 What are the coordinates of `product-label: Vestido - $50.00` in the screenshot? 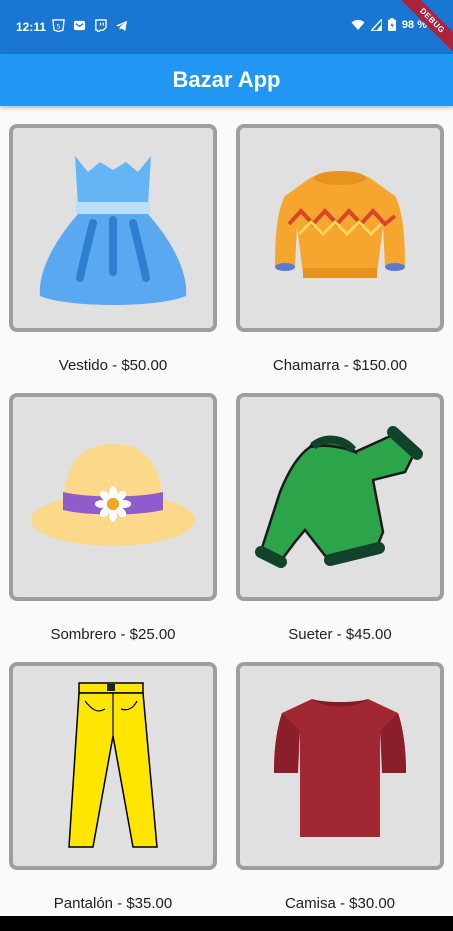 It's located at (113, 365).